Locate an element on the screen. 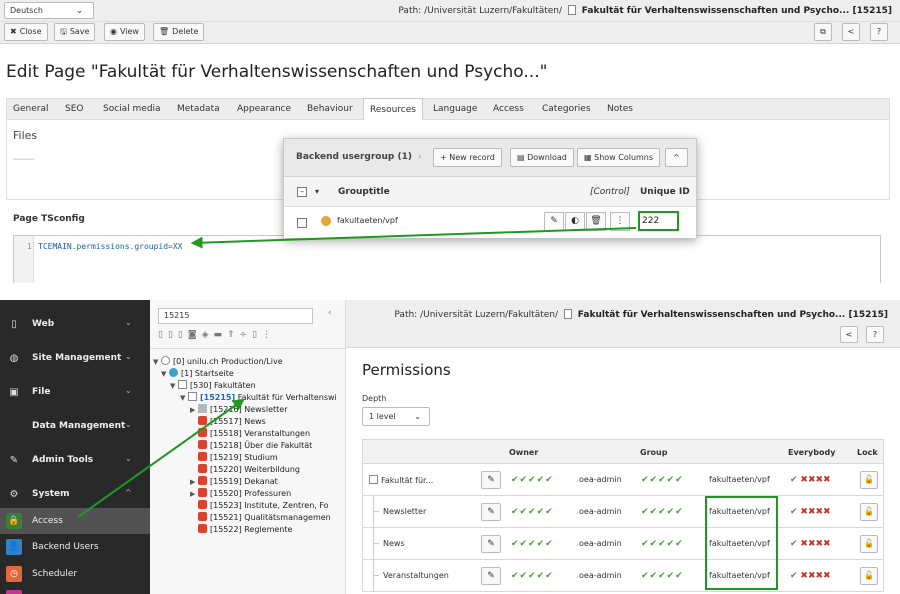 The height and width of the screenshot is (594, 900). new-record-button: + New record is located at coordinates (467, 157).